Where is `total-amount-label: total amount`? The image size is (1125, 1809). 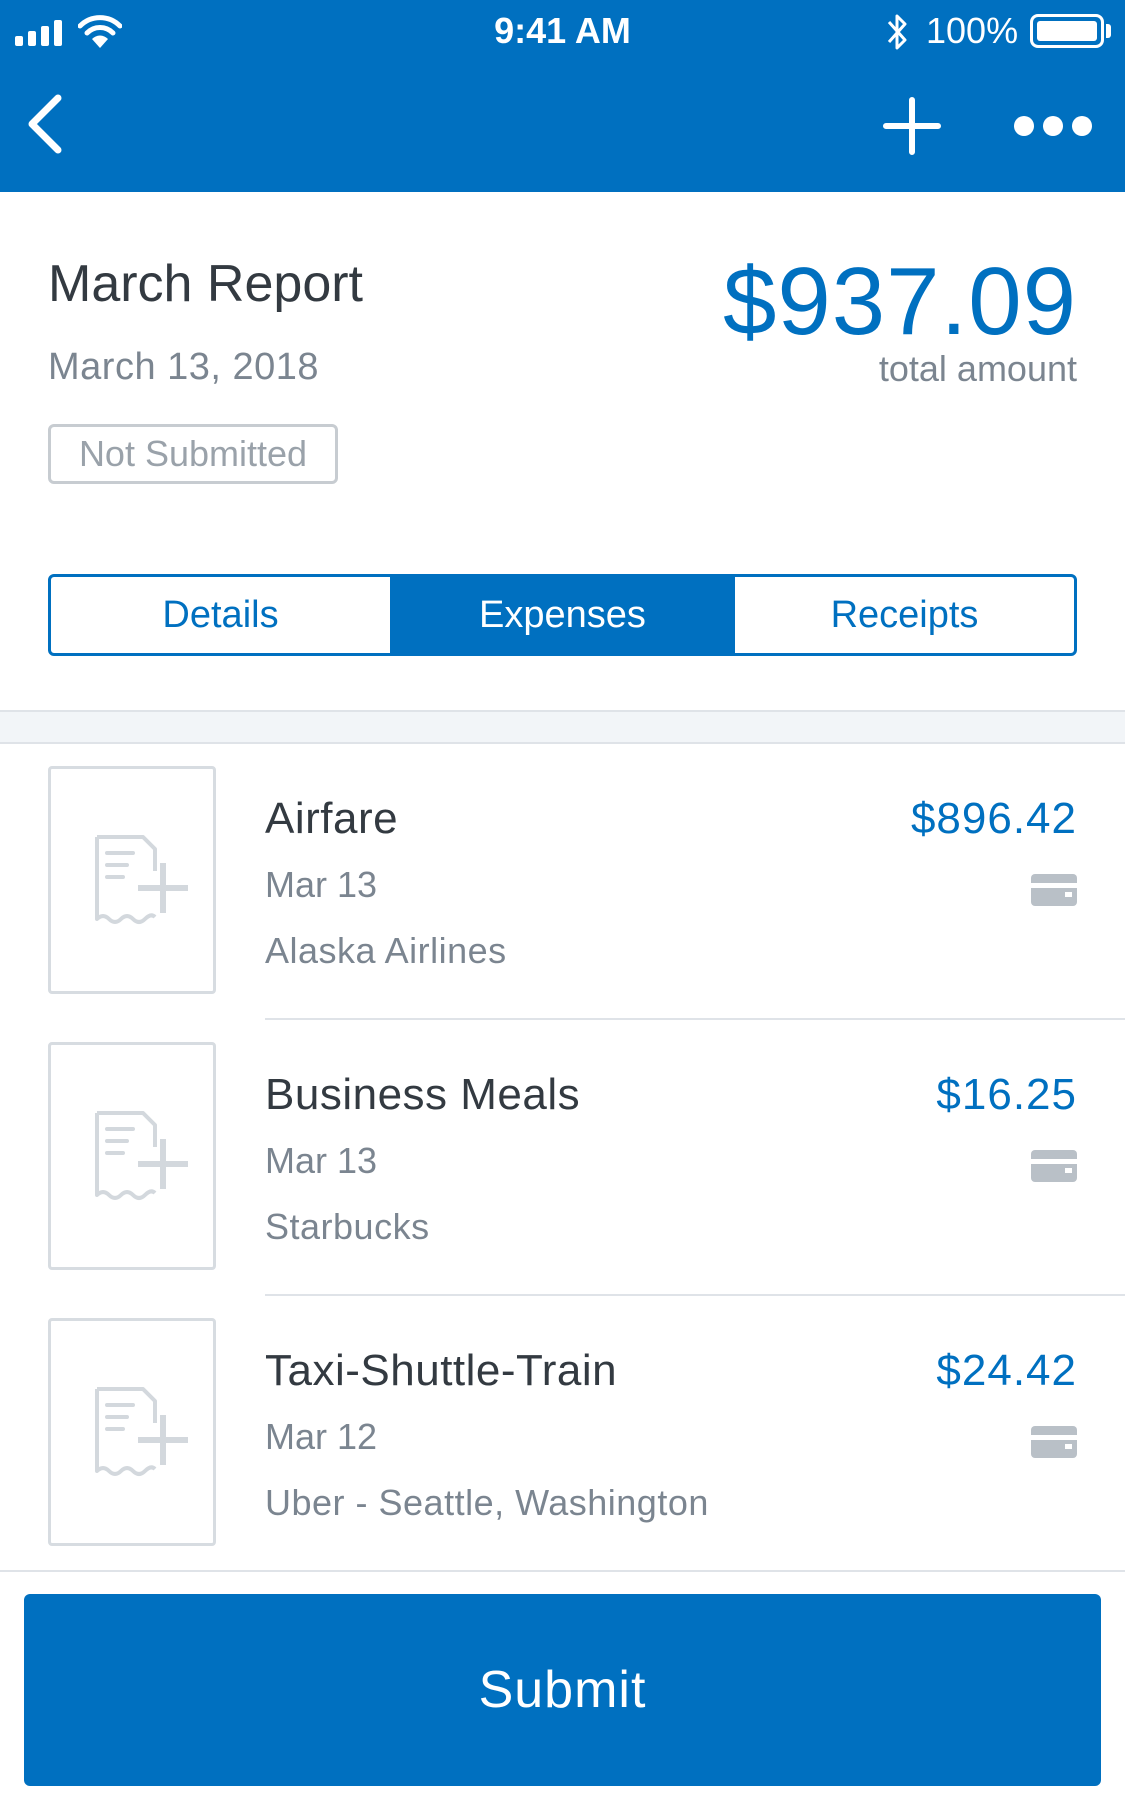 total-amount-label: total amount is located at coordinates (977, 368).